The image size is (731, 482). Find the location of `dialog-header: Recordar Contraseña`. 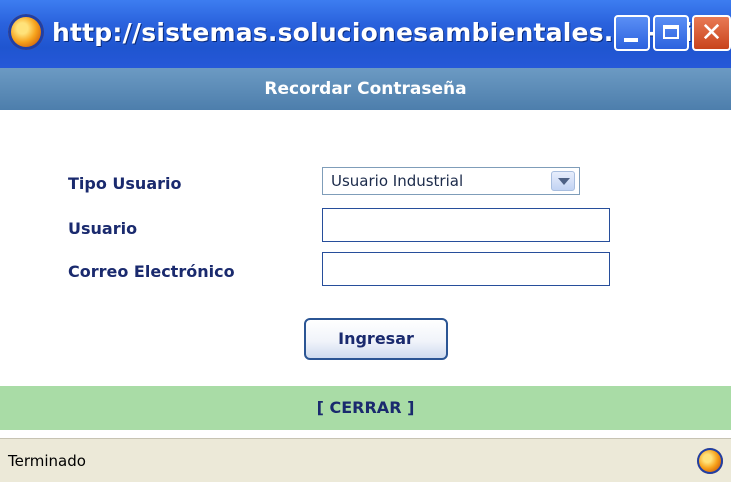

dialog-header: Recordar Contraseña is located at coordinates (365, 89).